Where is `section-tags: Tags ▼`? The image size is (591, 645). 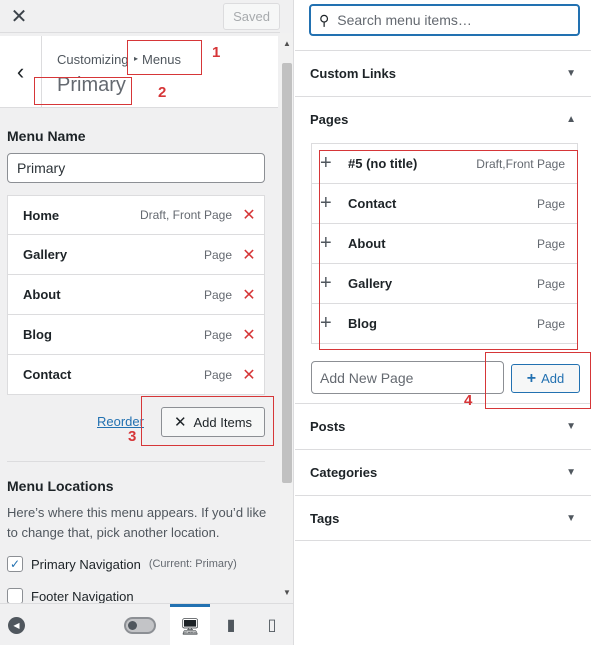
section-tags: Tags ▼ is located at coordinates (443, 518).